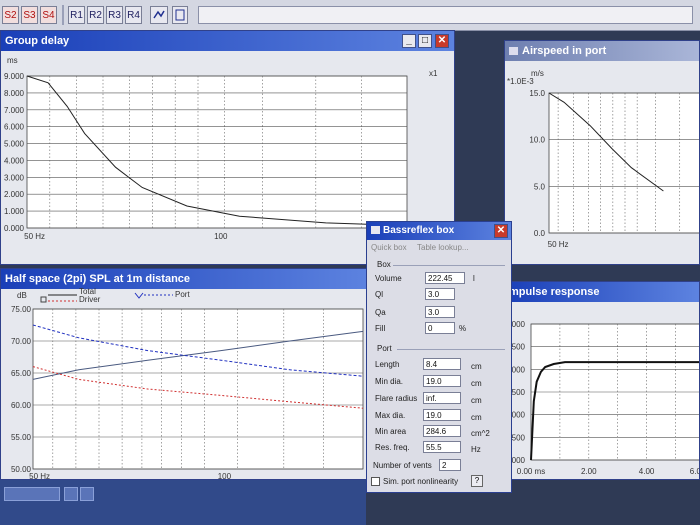 The height and width of the screenshot is (525, 700). I want to click on maximize-icon: □, so click(425, 41).